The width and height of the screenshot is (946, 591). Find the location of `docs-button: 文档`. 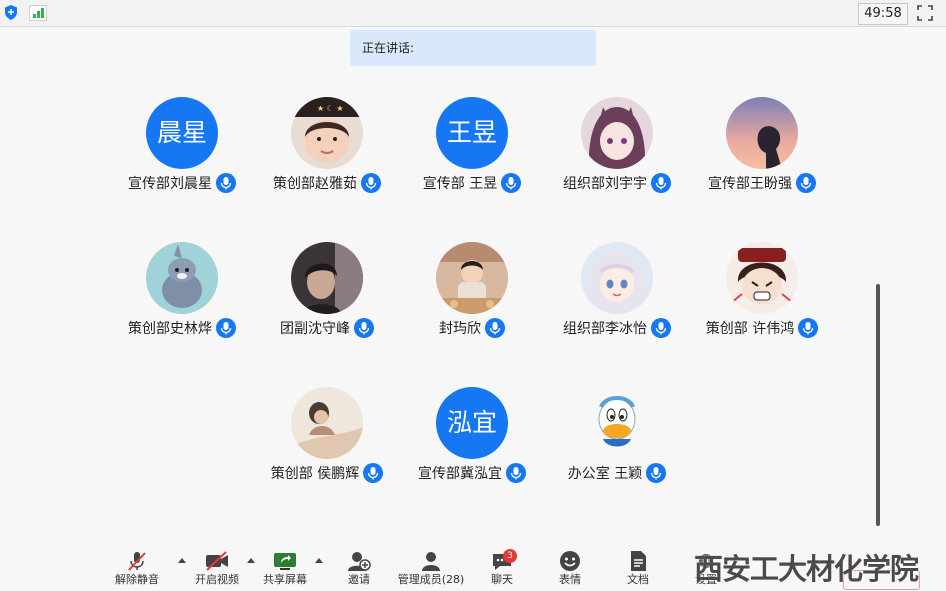

docs-button: 文档 is located at coordinates (638, 569).